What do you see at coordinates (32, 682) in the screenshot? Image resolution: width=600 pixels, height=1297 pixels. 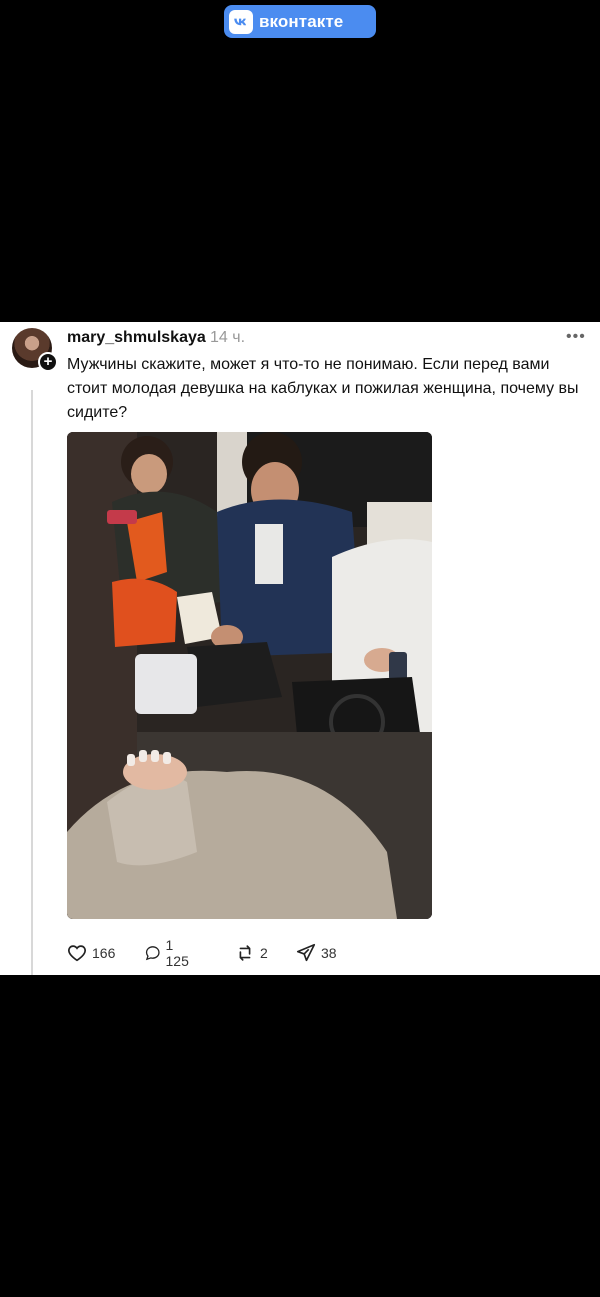 I see `thread-line` at bounding box center [32, 682].